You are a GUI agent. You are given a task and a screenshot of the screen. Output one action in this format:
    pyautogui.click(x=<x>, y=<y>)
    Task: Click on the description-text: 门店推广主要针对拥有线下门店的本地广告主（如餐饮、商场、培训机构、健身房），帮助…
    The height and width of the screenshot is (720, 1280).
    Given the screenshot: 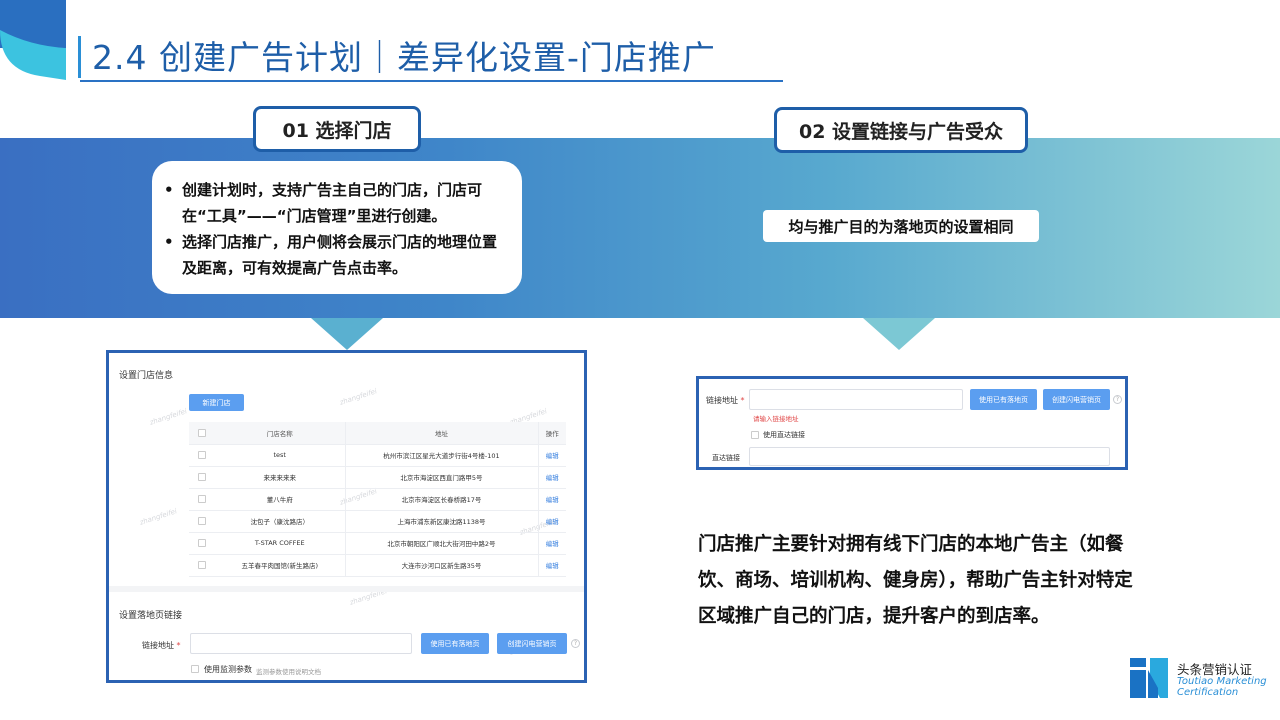 What is the action you would take?
    pyautogui.click(x=915, y=580)
    